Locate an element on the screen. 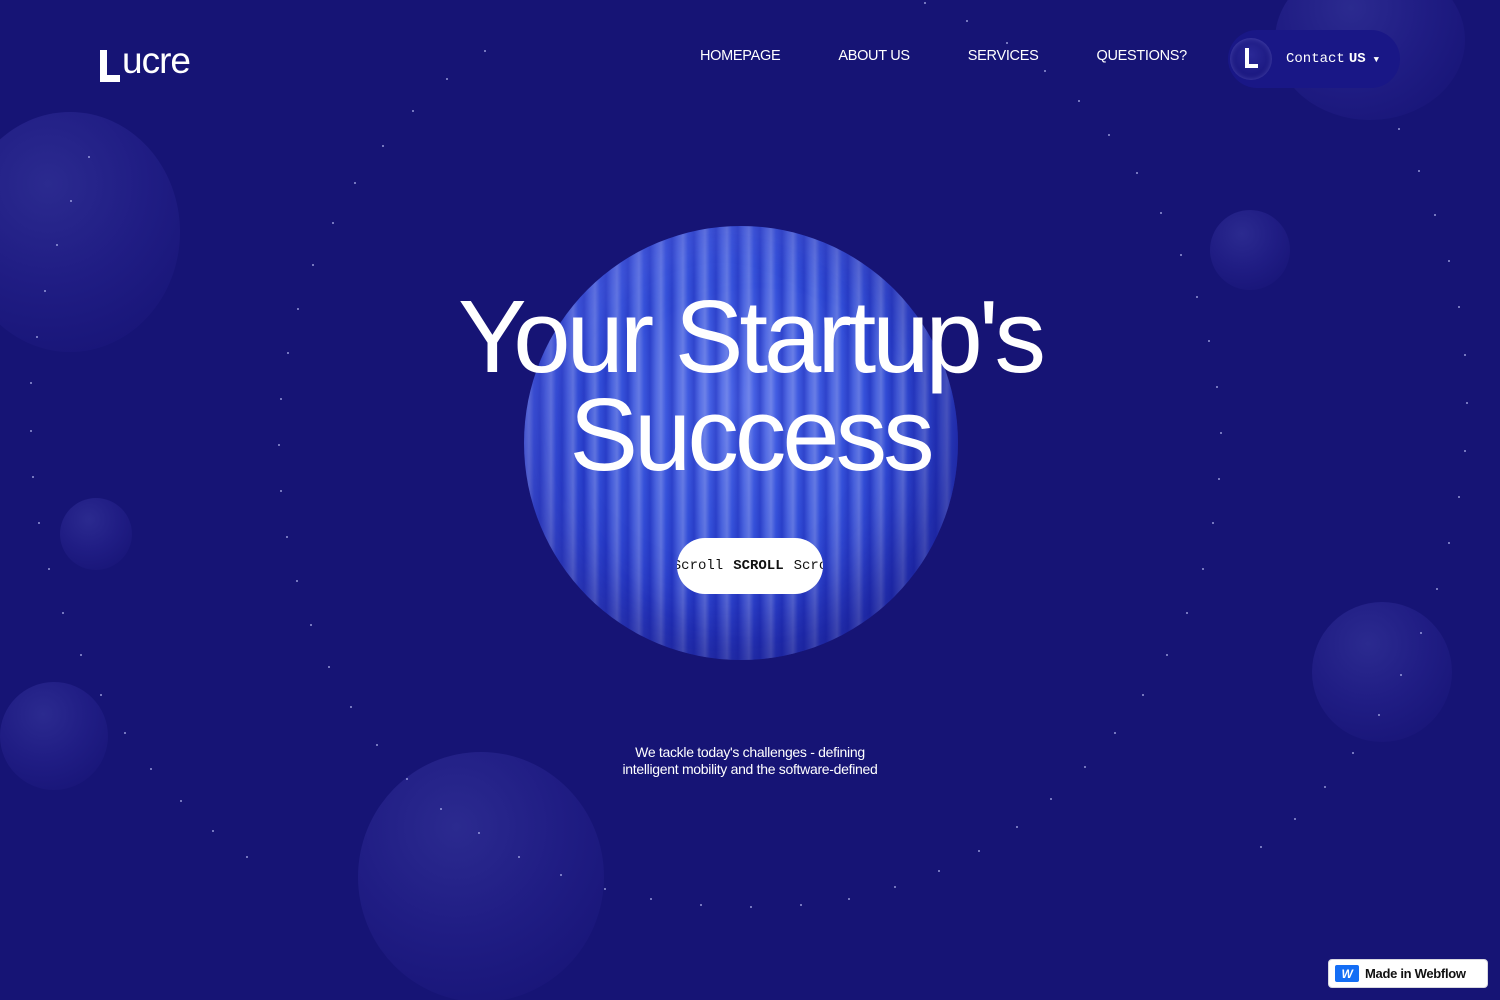 The height and width of the screenshot is (1000, 1500). contact-label: Contact US ▼ is located at coordinates (1332, 59).